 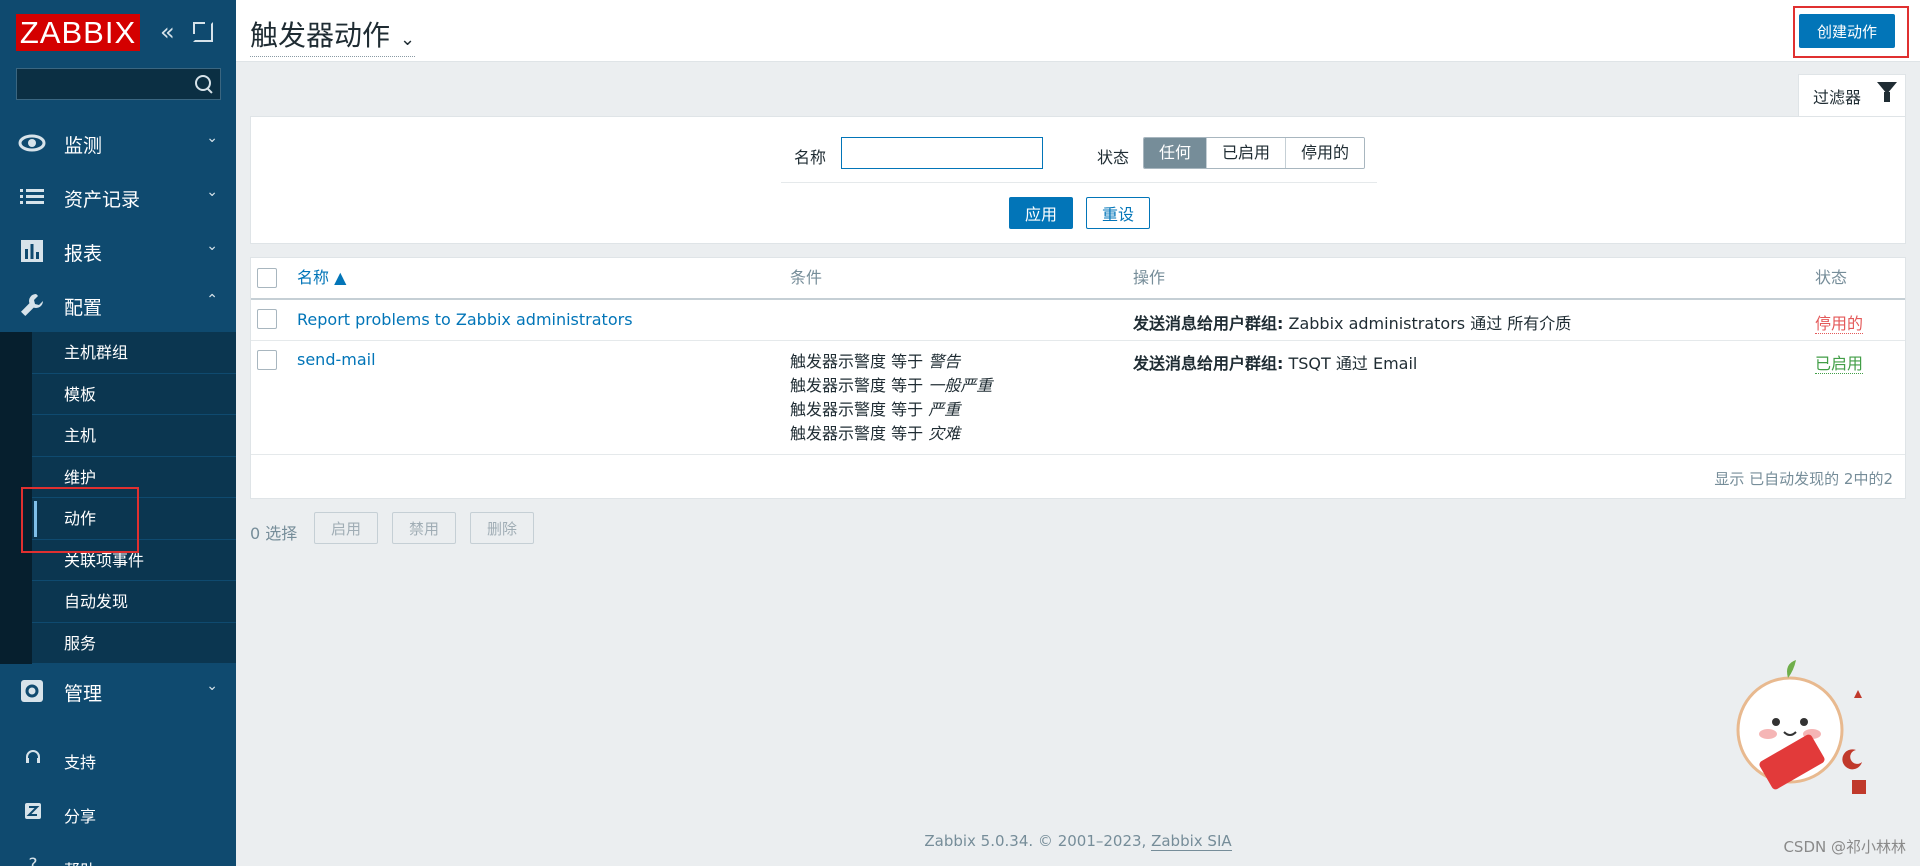 I want to click on menu-item-help: ? 帮助, so click(x=118, y=853).